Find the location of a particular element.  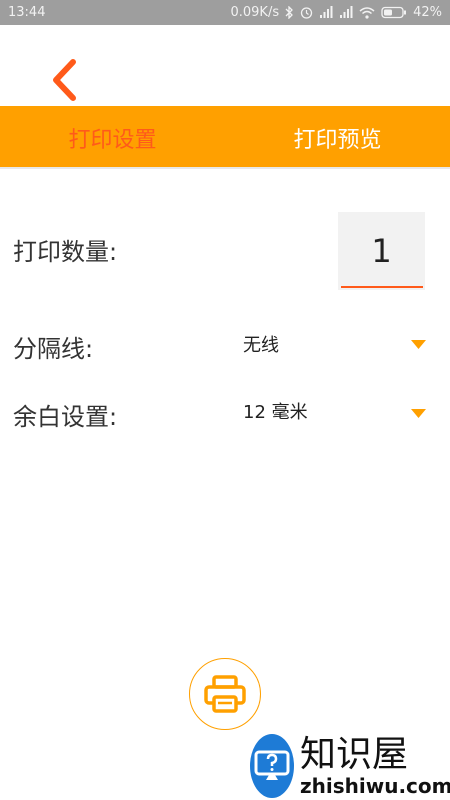

status-bar: 13:44 0.09K/s 42% is located at coordinates (225, 12).